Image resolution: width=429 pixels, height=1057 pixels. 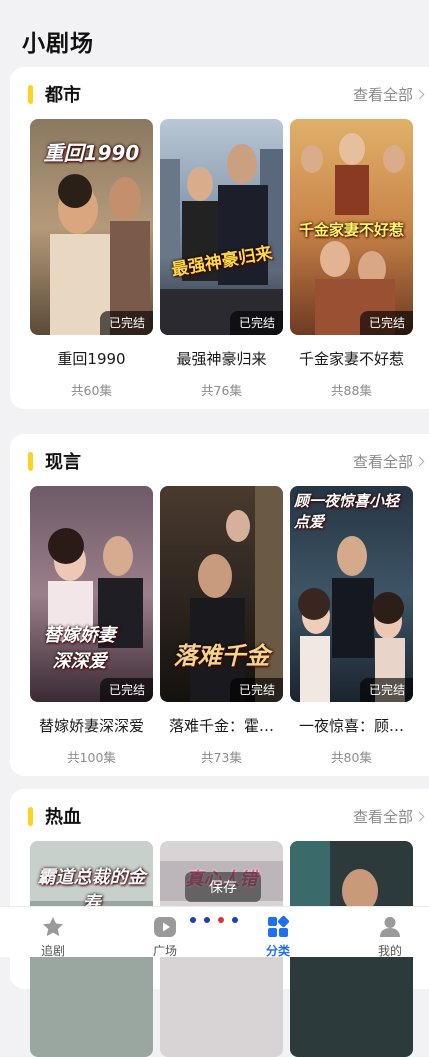 I want to click on drama-name: 千金家妻不好惹, so click(x=351, y=359).